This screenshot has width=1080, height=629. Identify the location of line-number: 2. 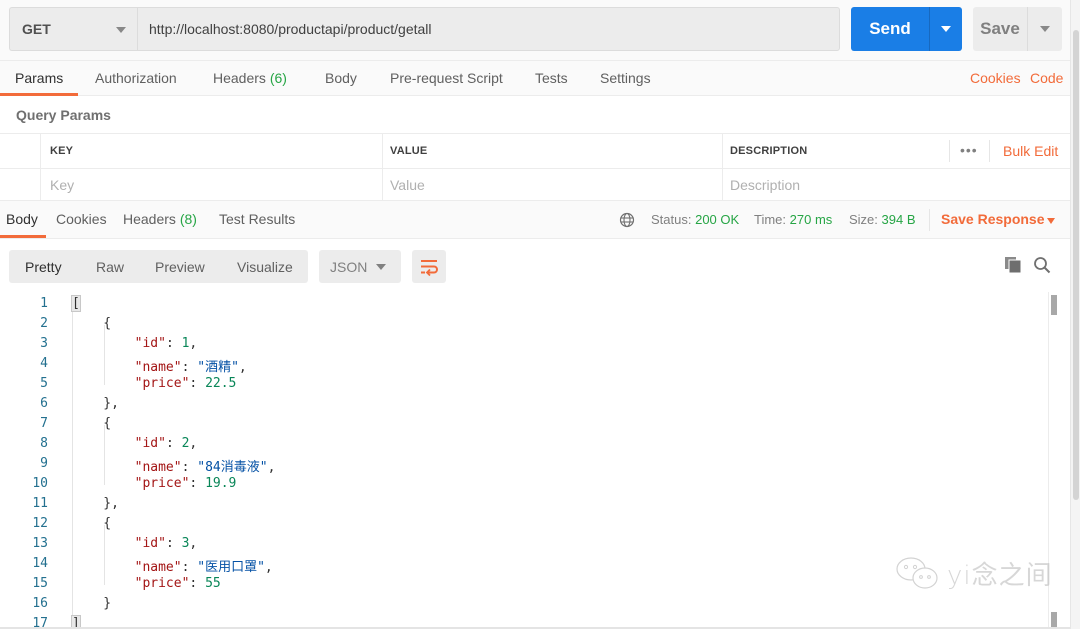
(44, 323).